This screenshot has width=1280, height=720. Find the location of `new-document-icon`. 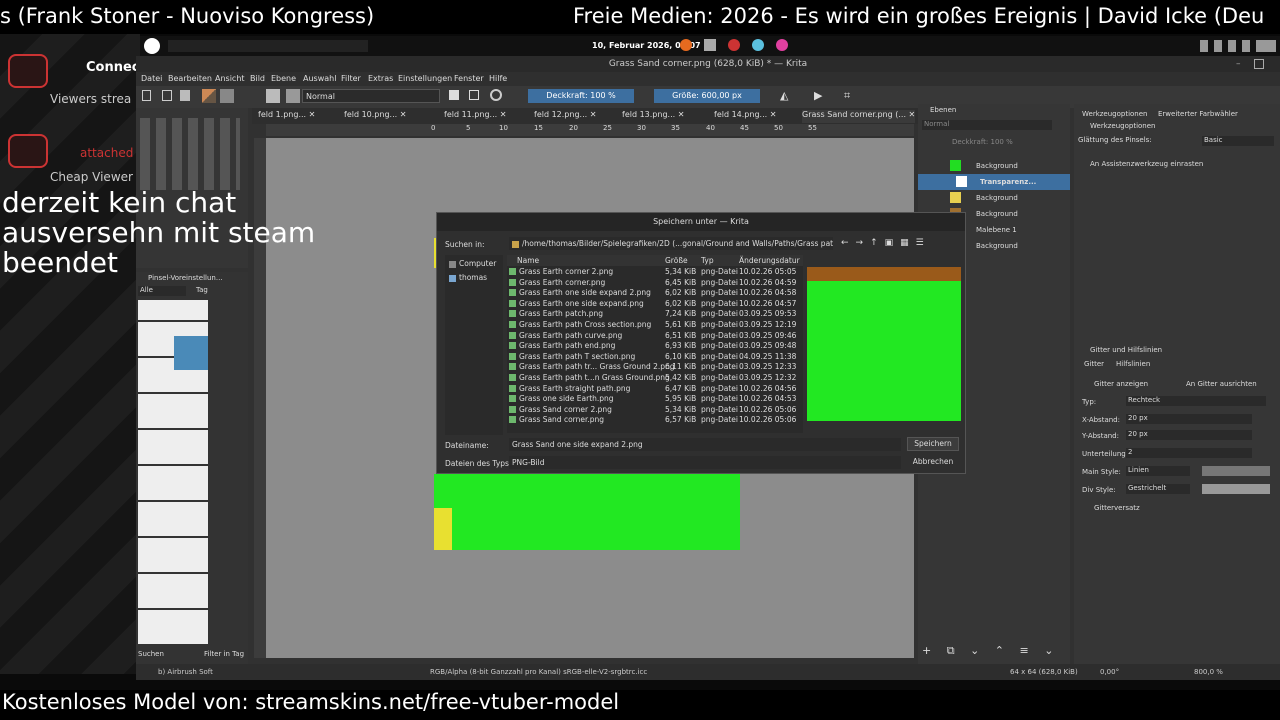

new-document-icon is located at coordinates (146, 95).